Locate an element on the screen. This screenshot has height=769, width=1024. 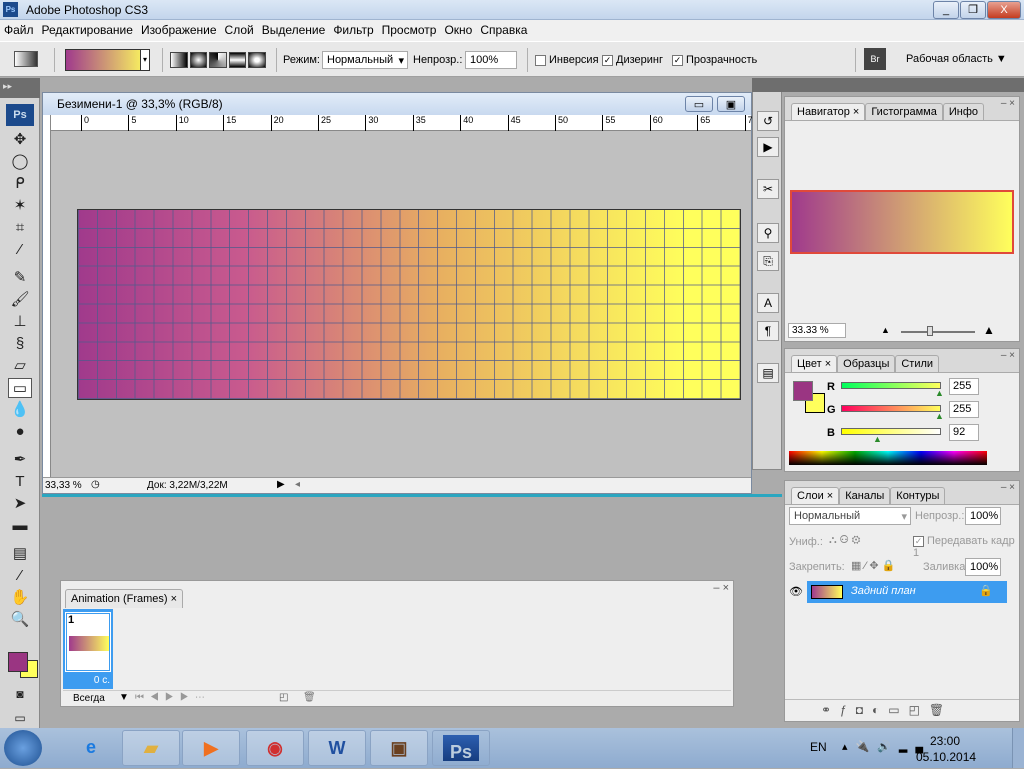
eraser-tool-icon: ▱ is located at coordinates (20, 366).